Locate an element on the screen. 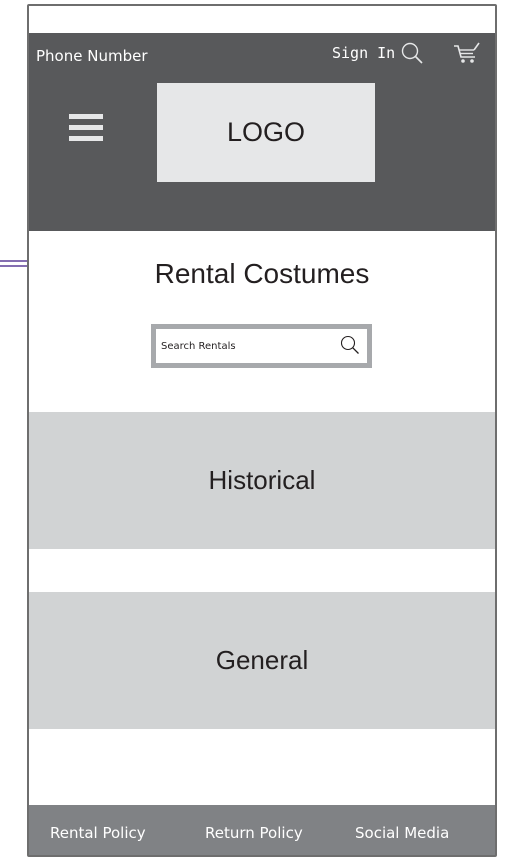  logo-text: LOGO is located at coordinates (266, 132).